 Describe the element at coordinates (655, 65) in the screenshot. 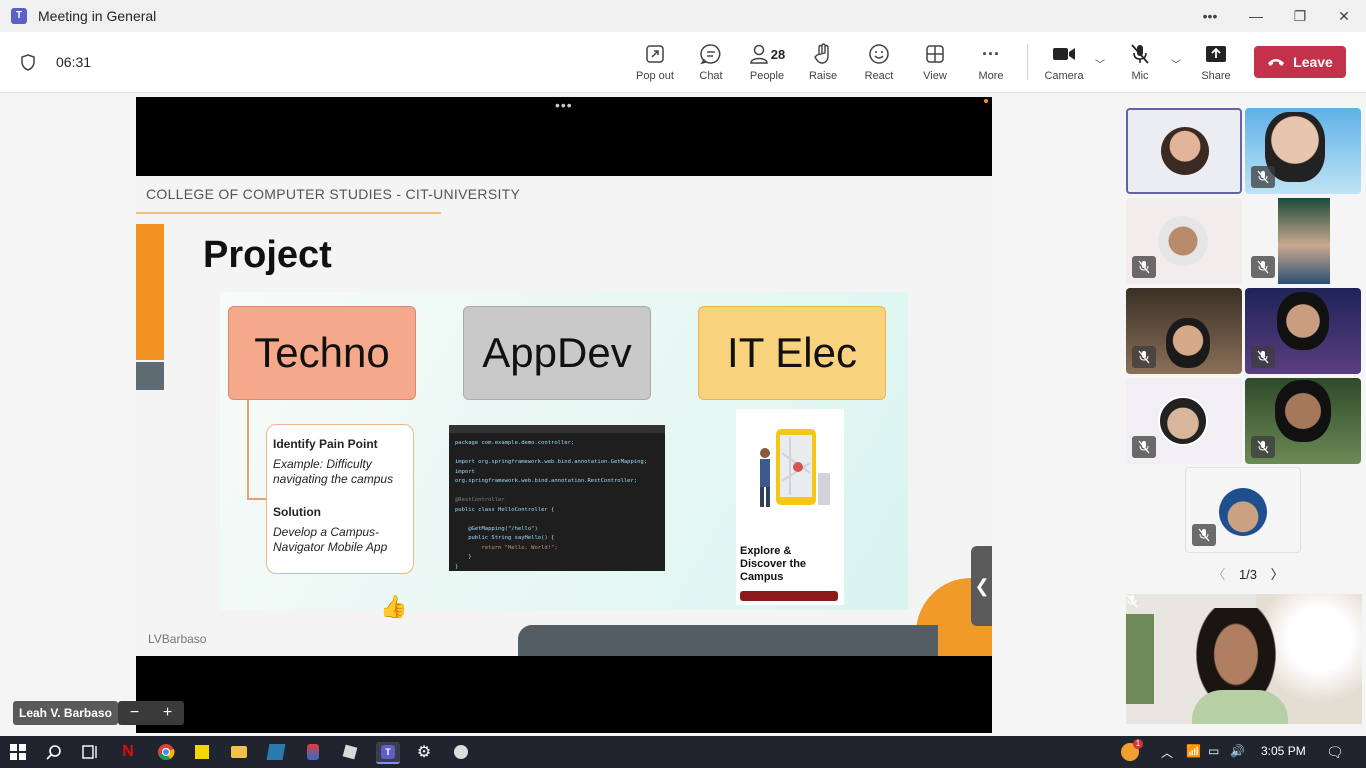

I see `pop-out-button: Pop out` at that location.